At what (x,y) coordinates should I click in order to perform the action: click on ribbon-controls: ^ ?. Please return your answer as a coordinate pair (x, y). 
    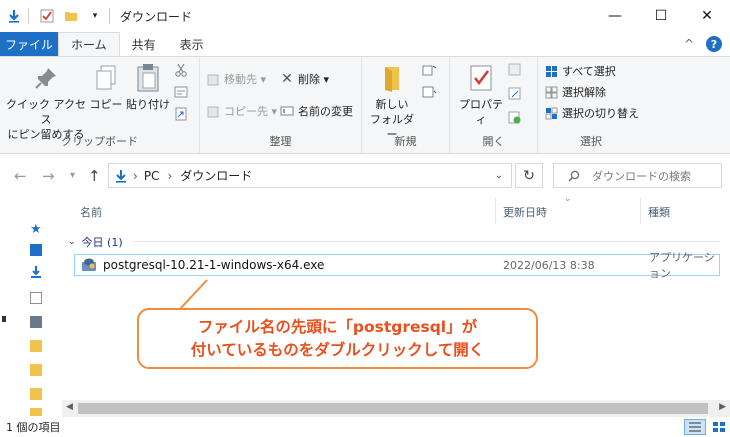
    Looking at the image, I should click on (707, 44).